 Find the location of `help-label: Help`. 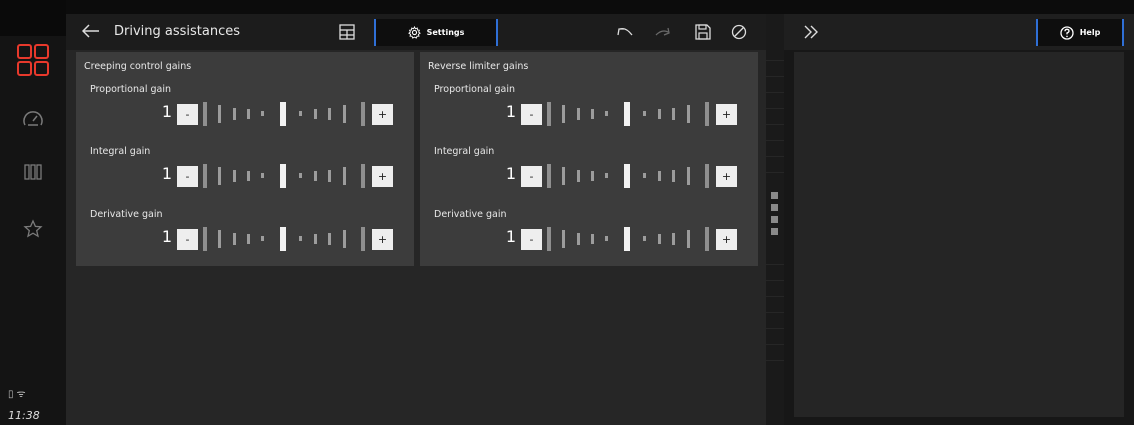

help-label: Help is located at coordinates (1090, 32).